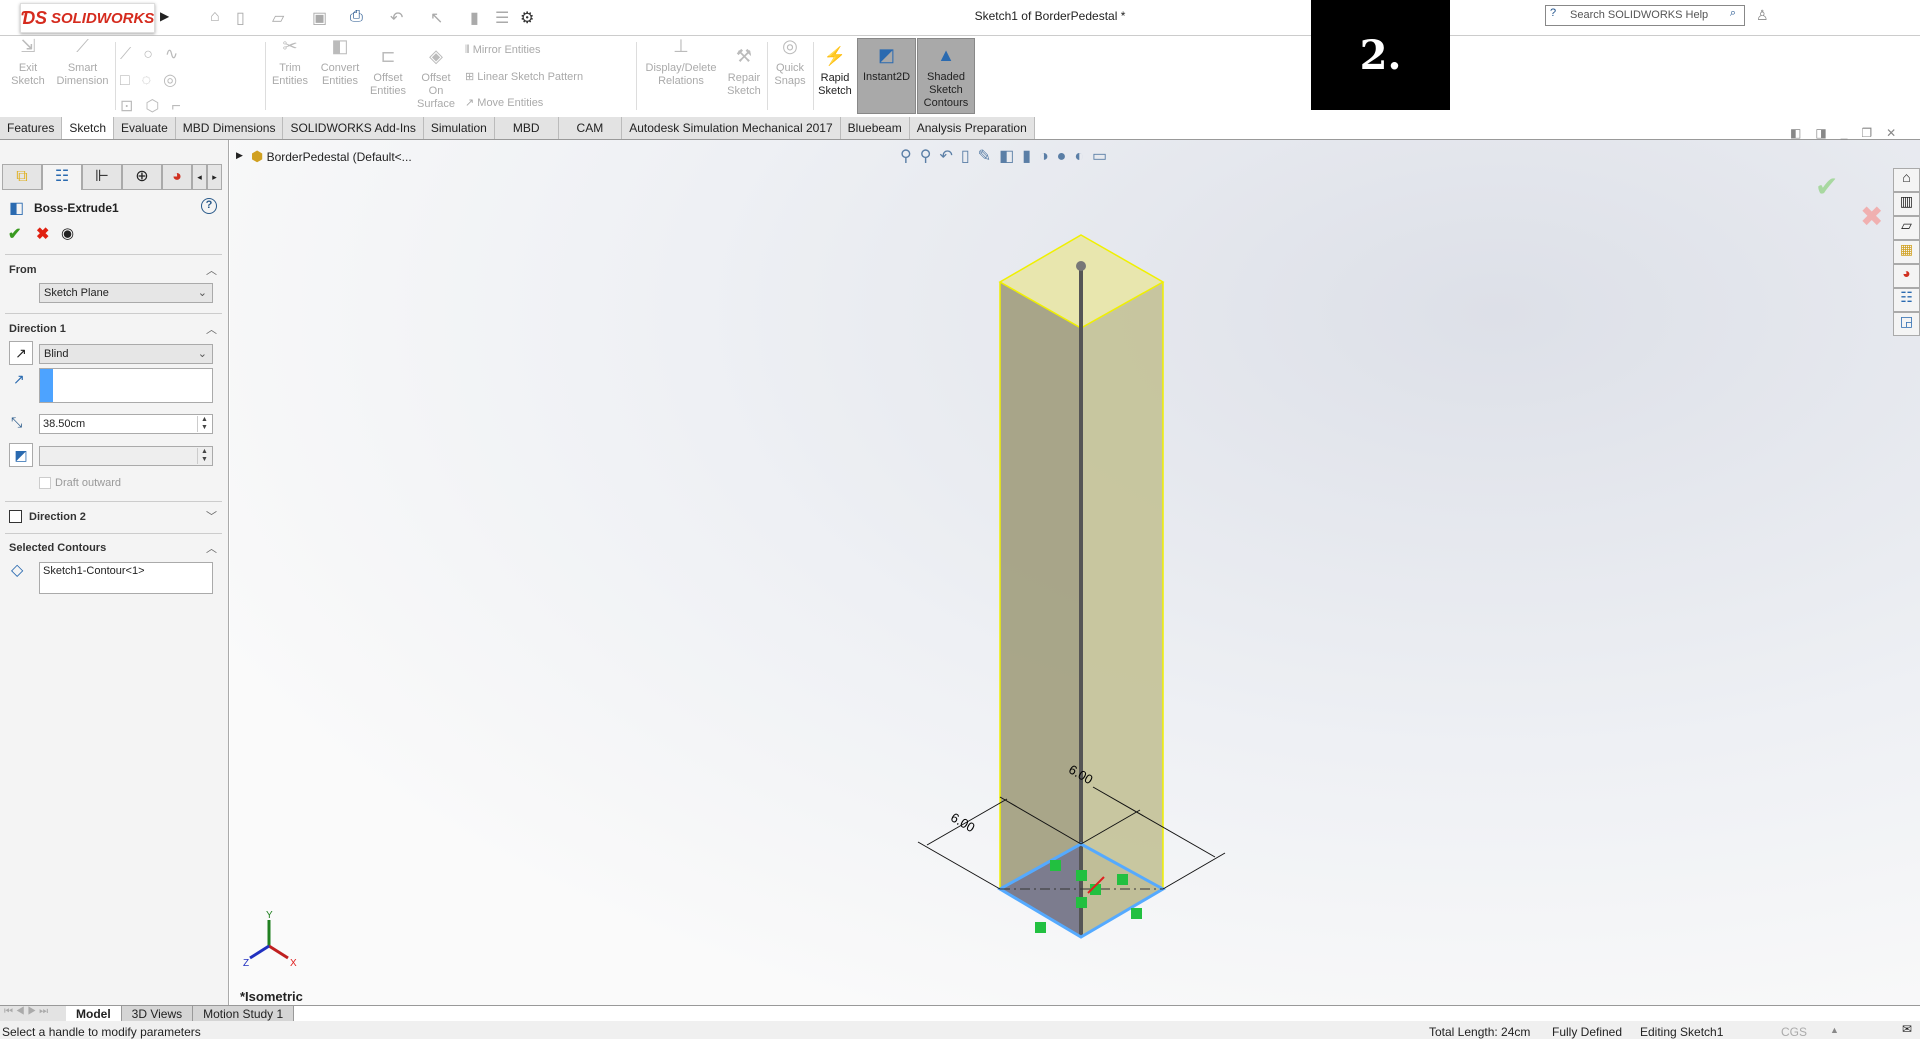  Describe the element at coordinates (269, 915) in the screenshot. I see `triad-y-label: Y` at that location.